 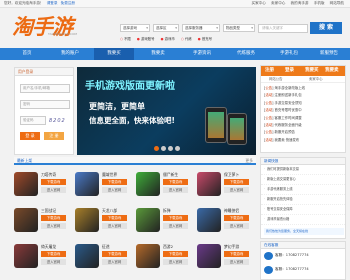 I want to click on nav-home: 首页, so click(x=27, y=54).